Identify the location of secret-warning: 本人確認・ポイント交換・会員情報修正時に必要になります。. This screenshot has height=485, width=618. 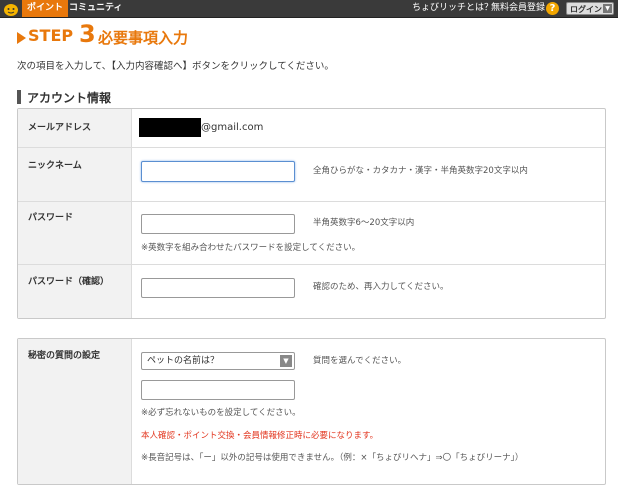
(260, 436).